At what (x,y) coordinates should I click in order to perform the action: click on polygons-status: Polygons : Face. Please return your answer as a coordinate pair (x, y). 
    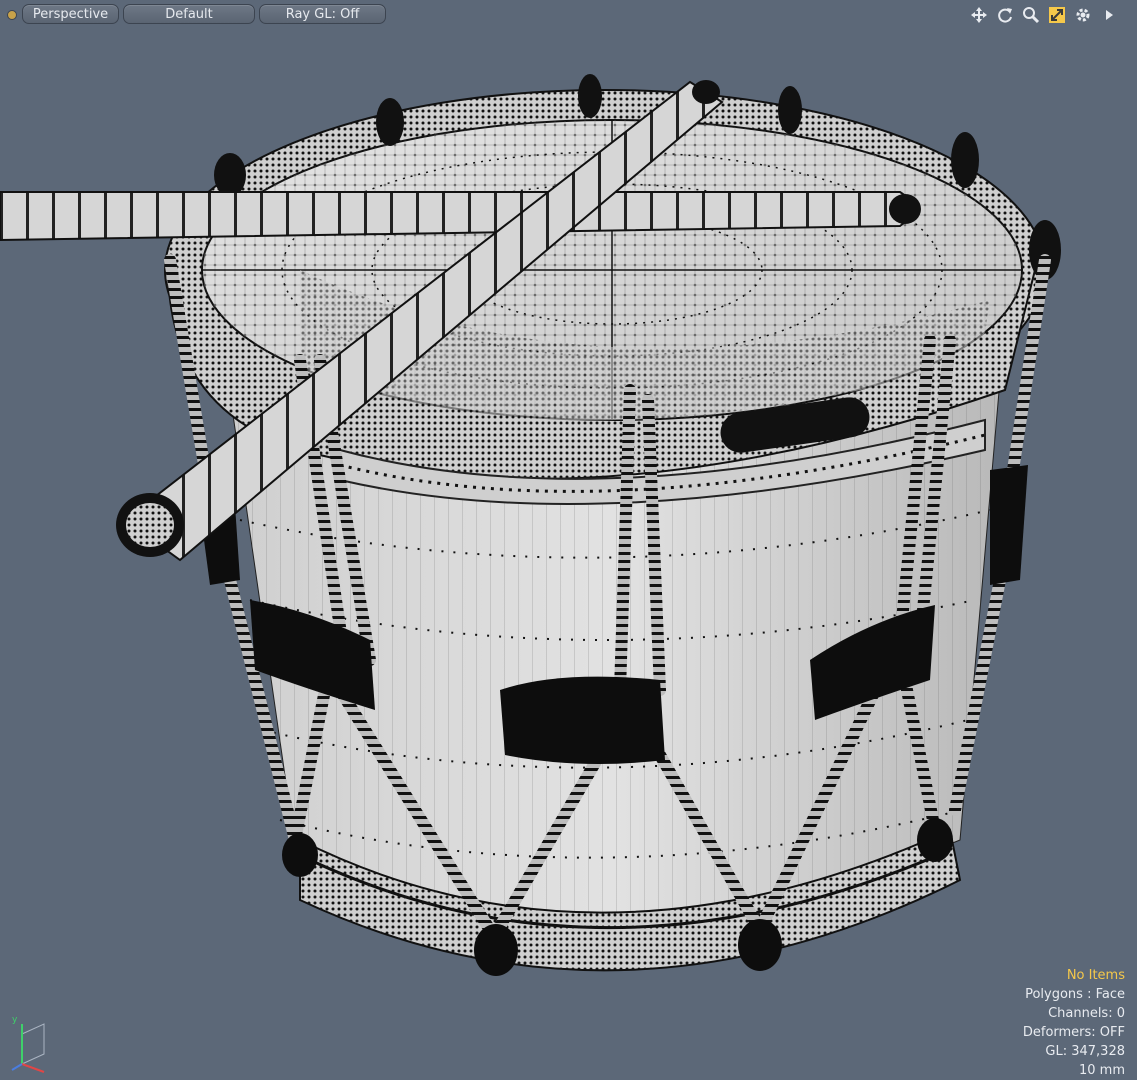
    Looking at the image, I should click on (1075, 994).